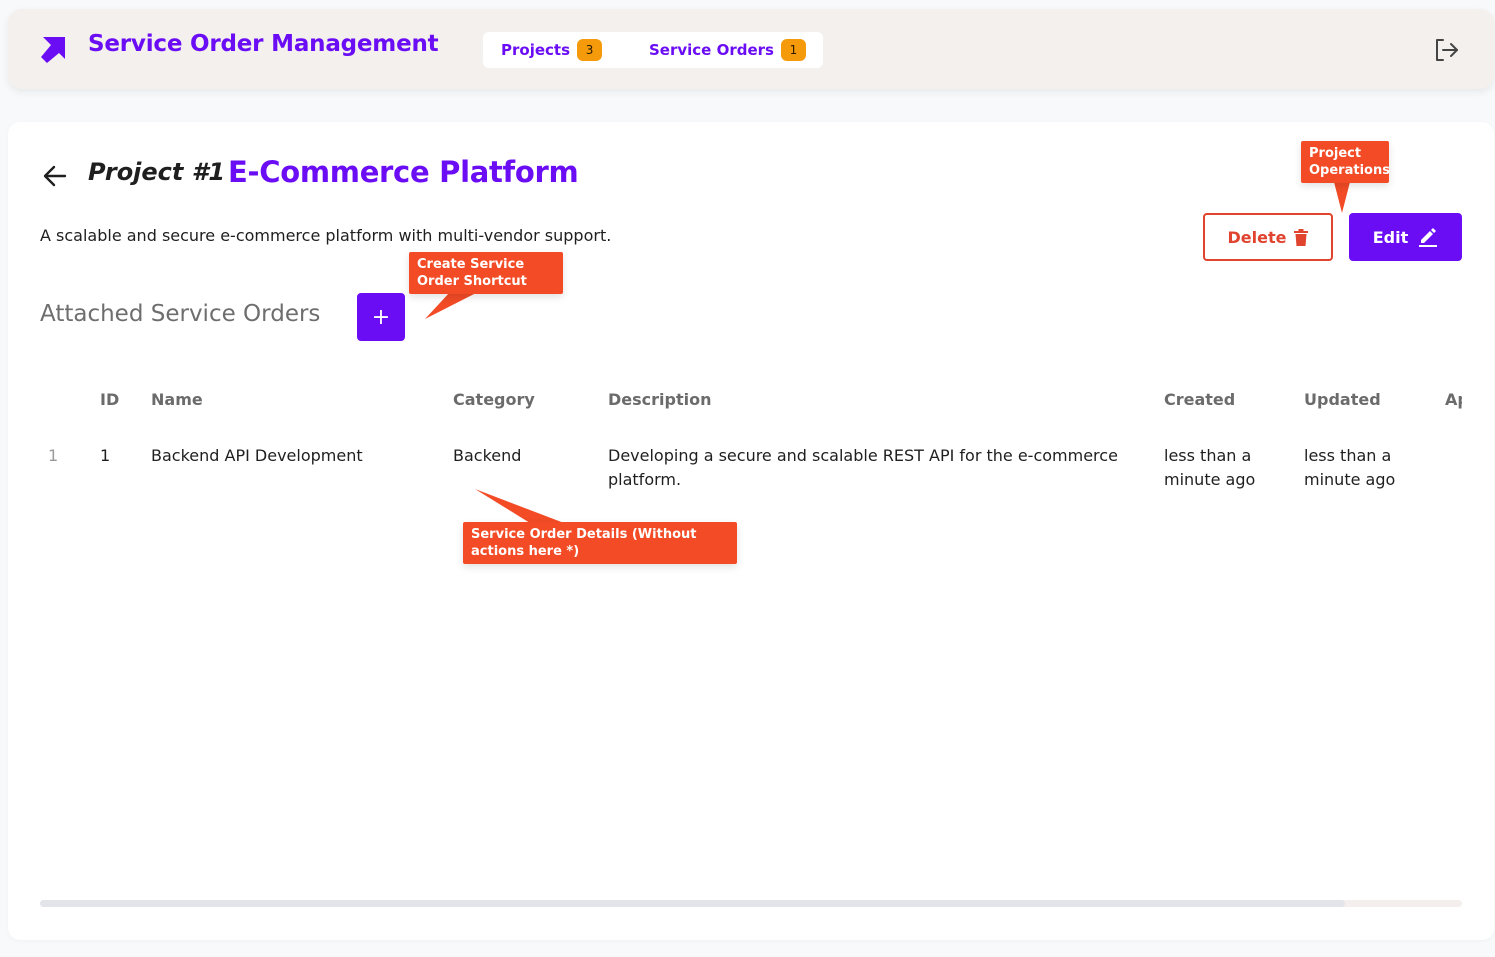 The height and width of the screenshot is (957, 1495). I want to click on nav-tab-service-orders: Service Orders 1, so click(727, 50).